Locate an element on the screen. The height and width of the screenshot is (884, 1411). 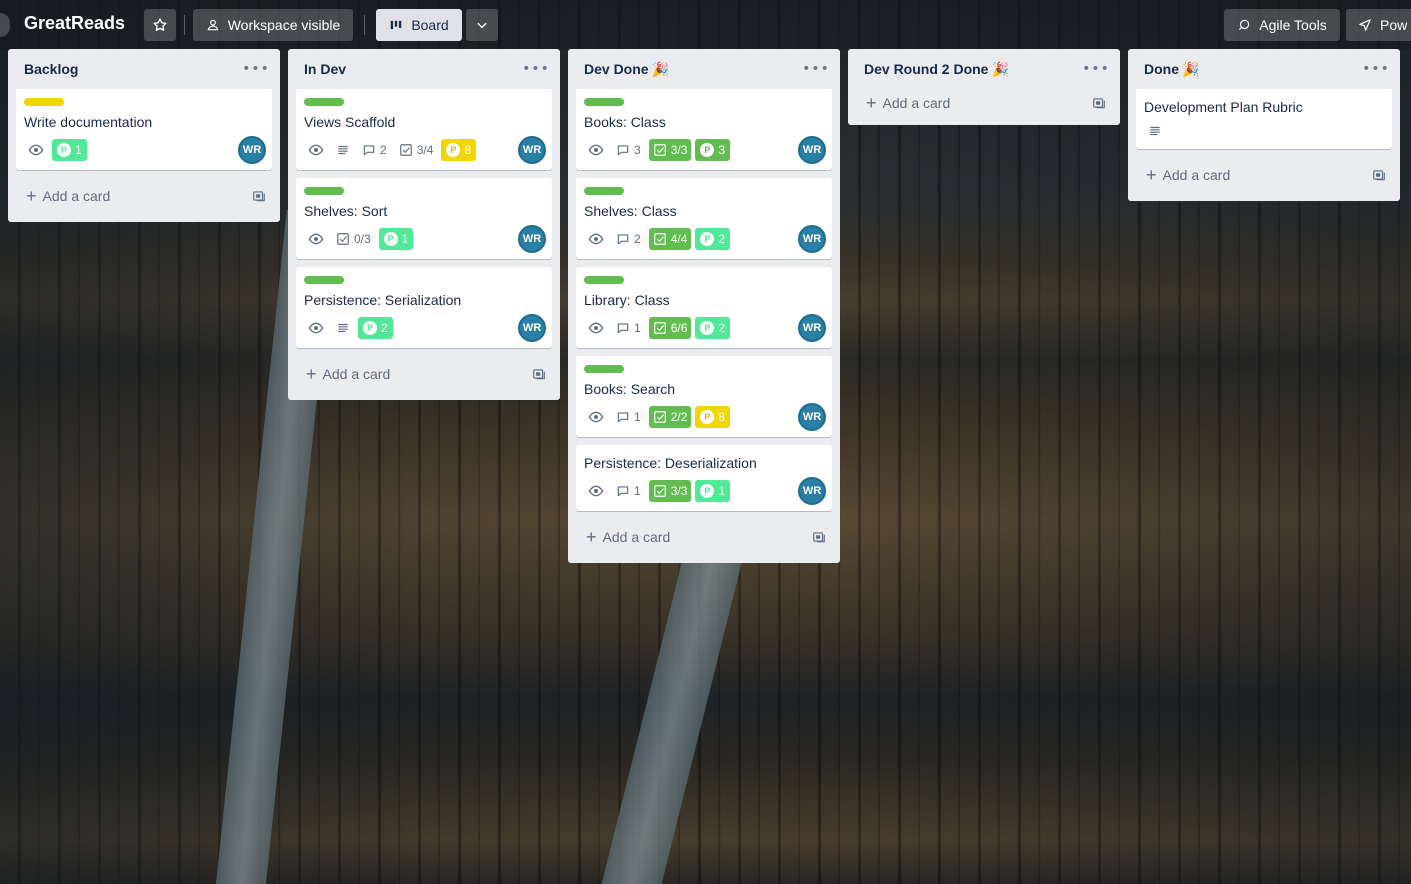
rocket-icon is located at coordinates (1365, 25).